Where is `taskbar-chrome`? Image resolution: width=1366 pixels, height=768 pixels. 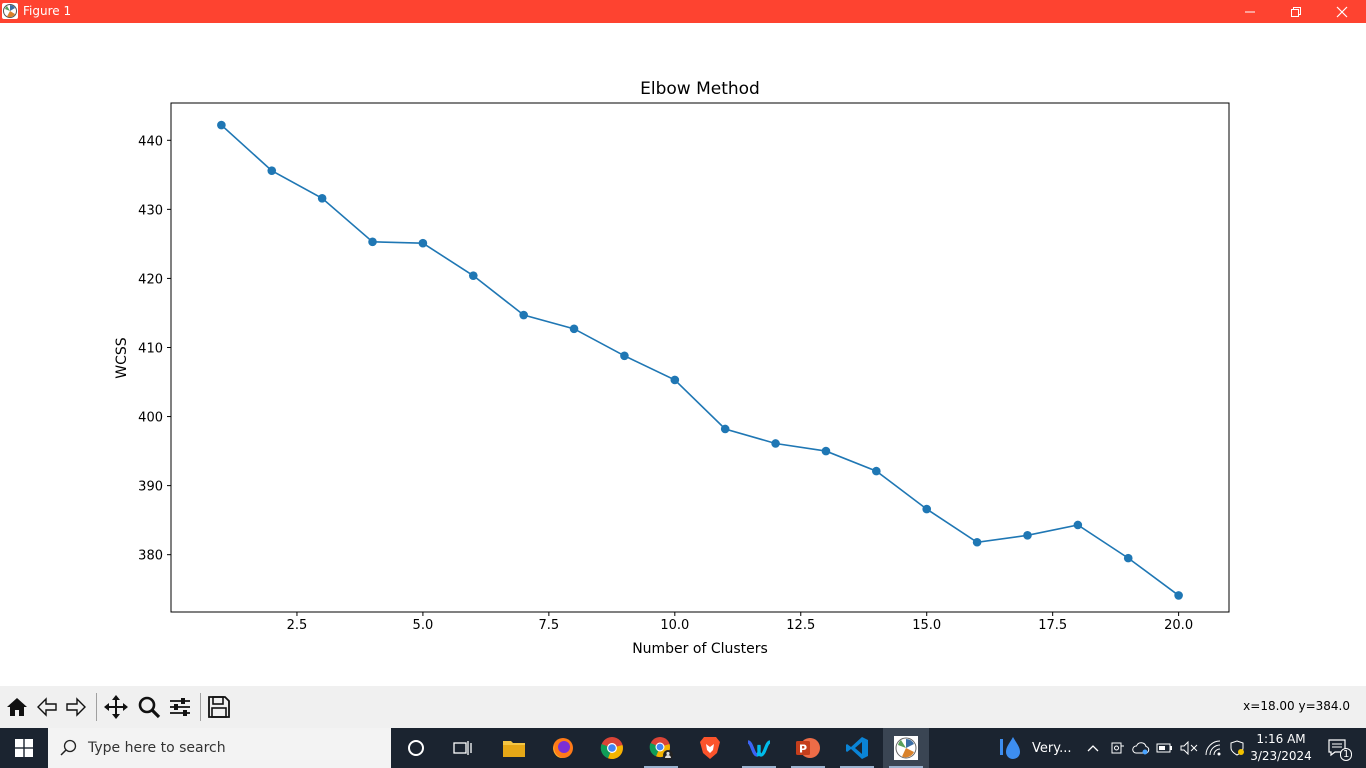
taskbar-chrome is located at coordinates (612, 748).